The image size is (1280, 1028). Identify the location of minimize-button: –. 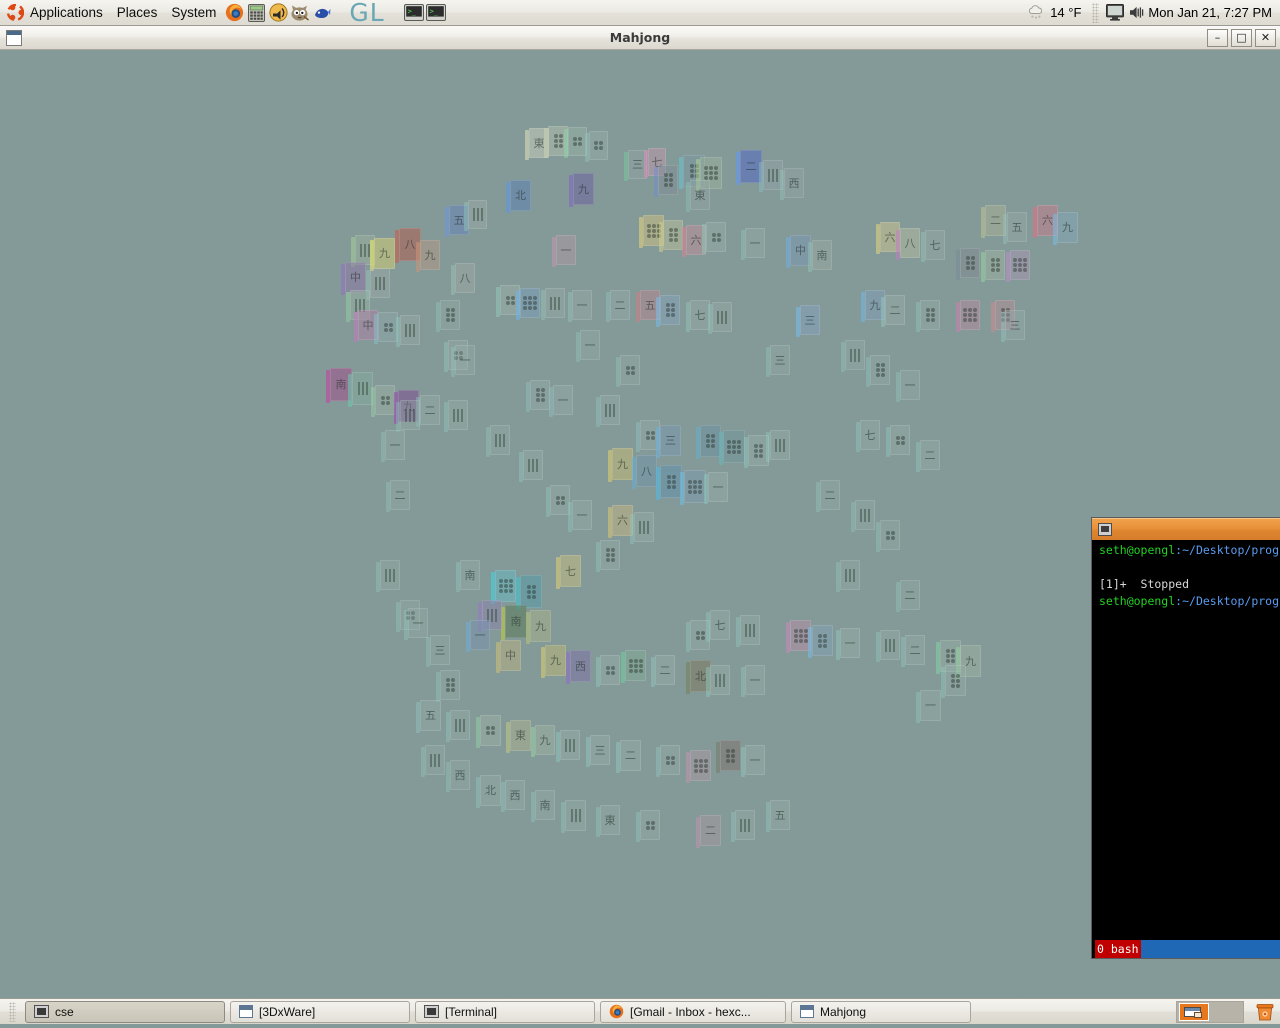
(1217, 38).